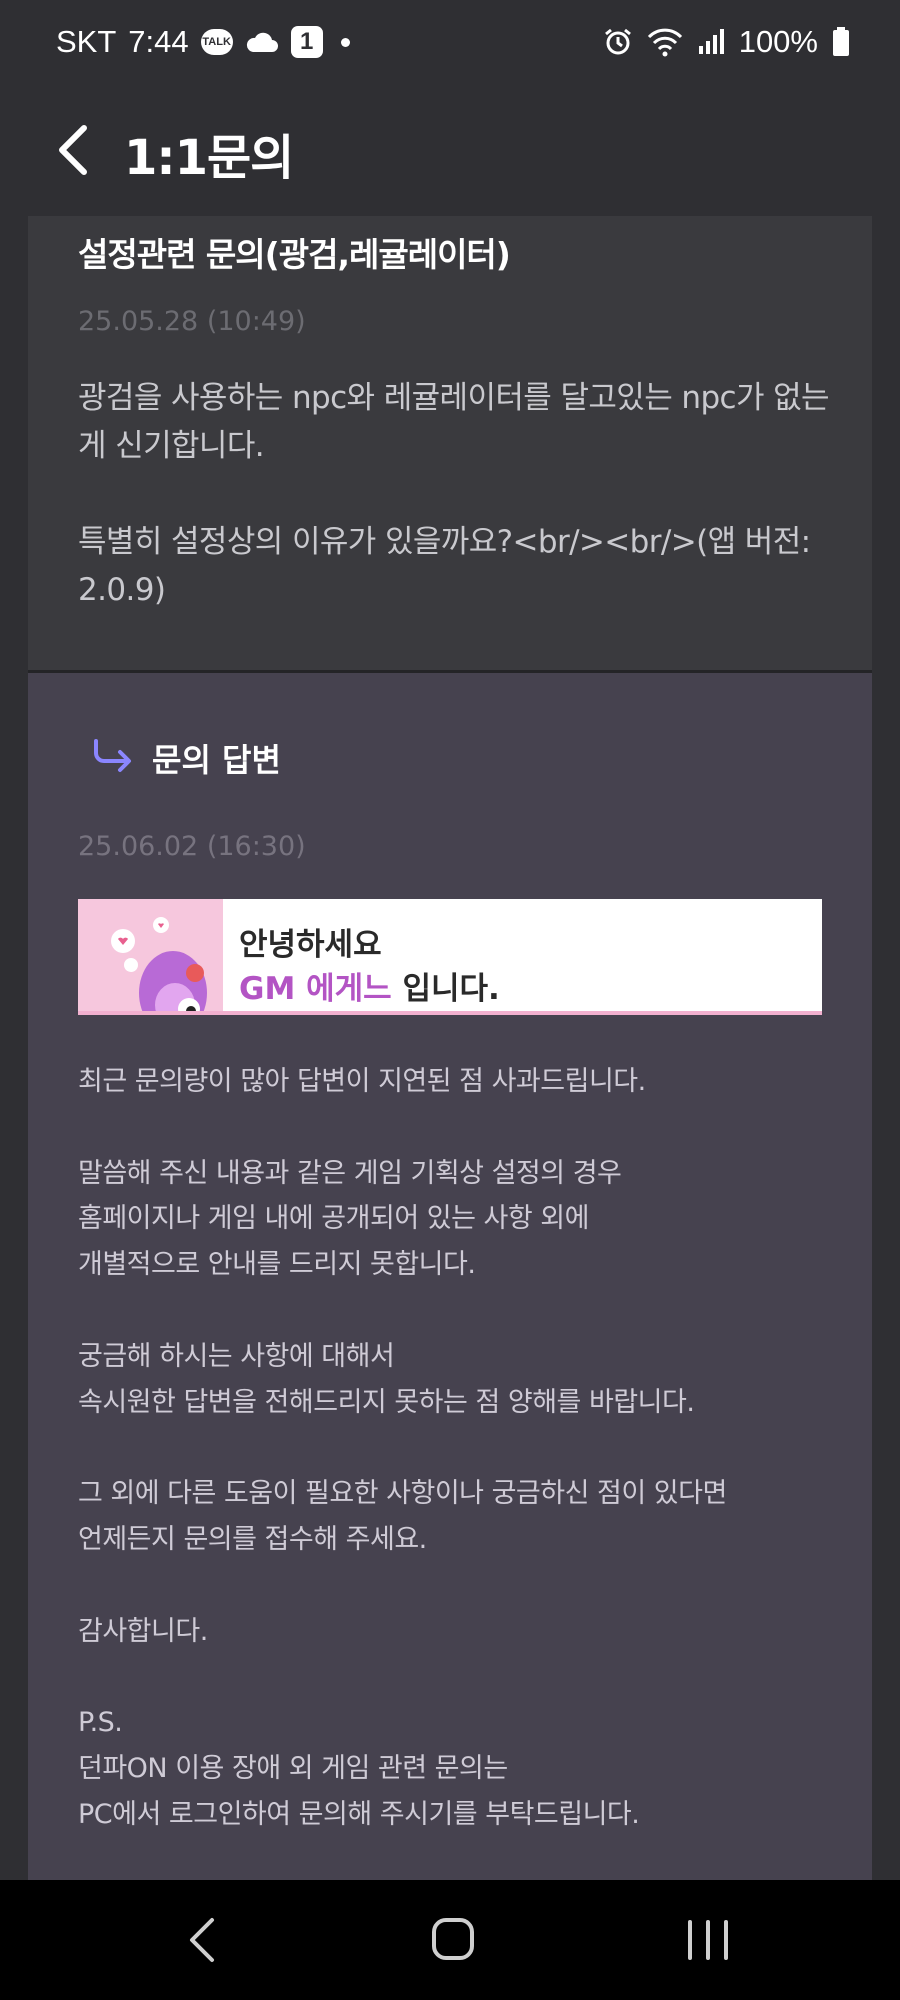  Describe the element at coordinates (708, 1940) in the screenshot. I see `nav-recents-icon` at that location.